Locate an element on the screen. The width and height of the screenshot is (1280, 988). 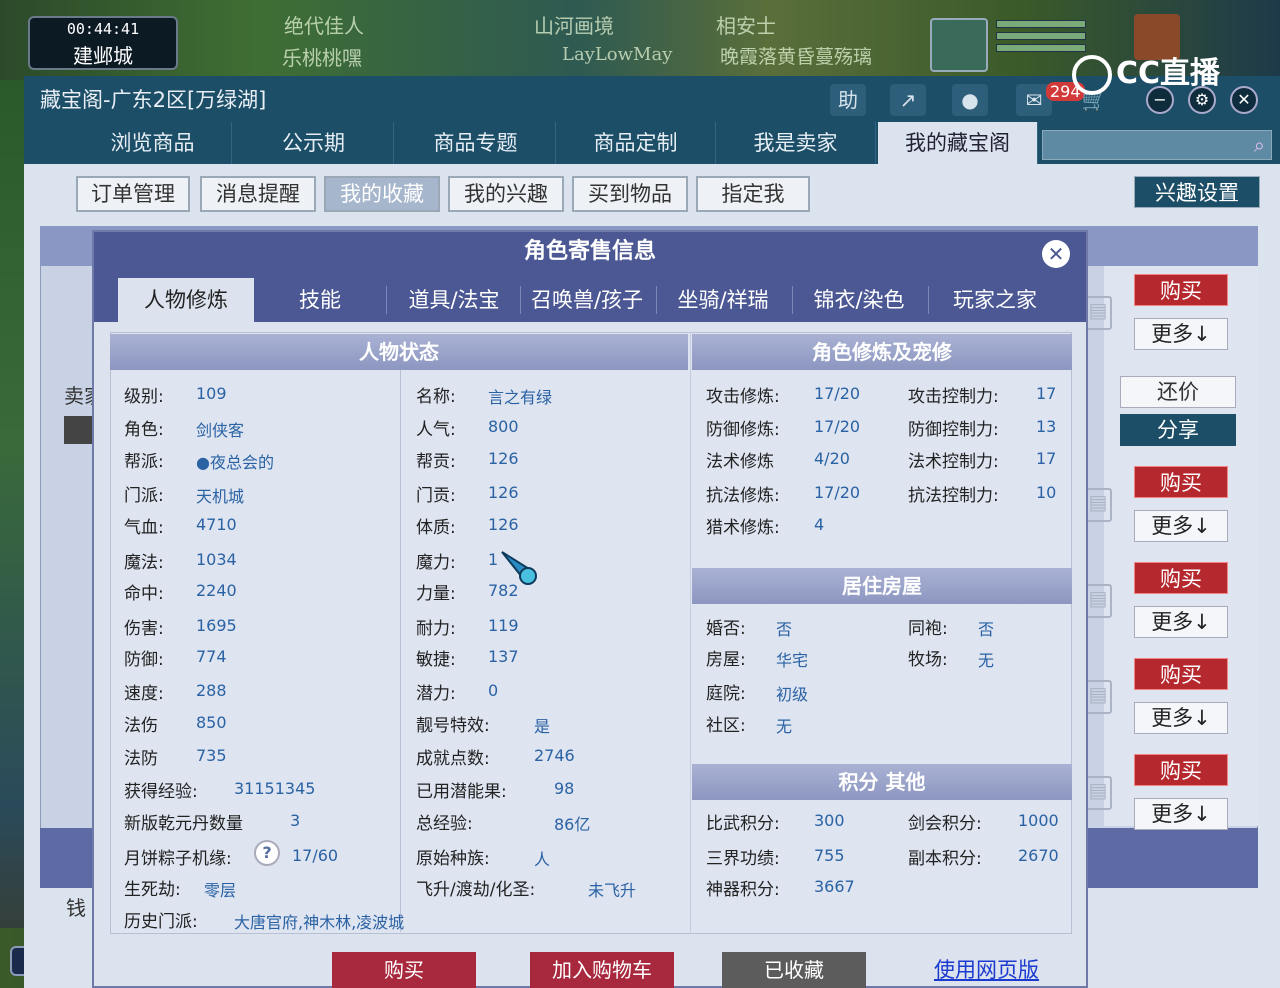
favorited-button: 已收藏 is located at coordinates (794, 970).